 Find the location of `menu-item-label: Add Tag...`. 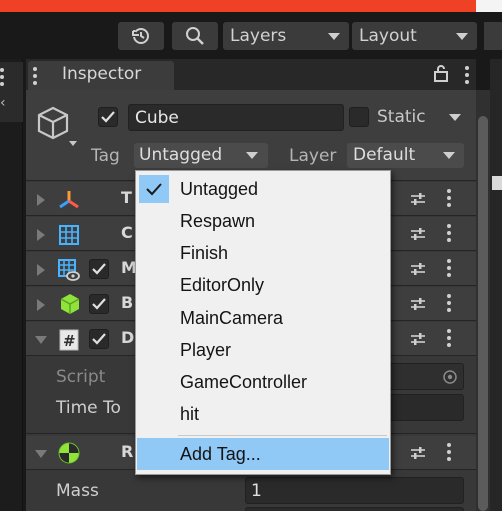

menu-item-label: Add Tag... is located at coordinates (220, 454).